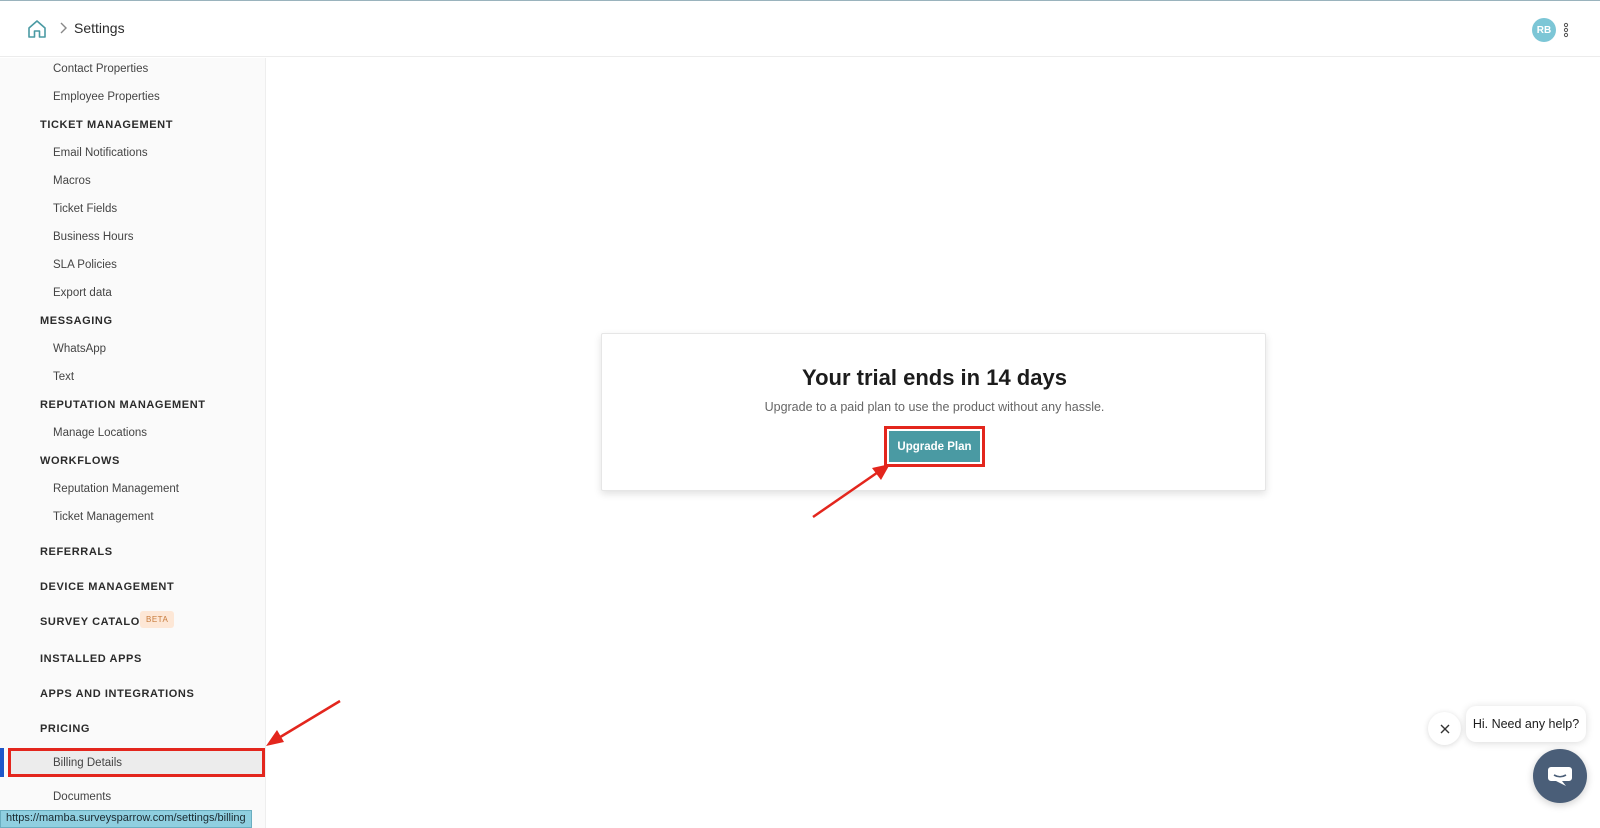  I want to click on chat-launcher-button, so click(1560, 776).